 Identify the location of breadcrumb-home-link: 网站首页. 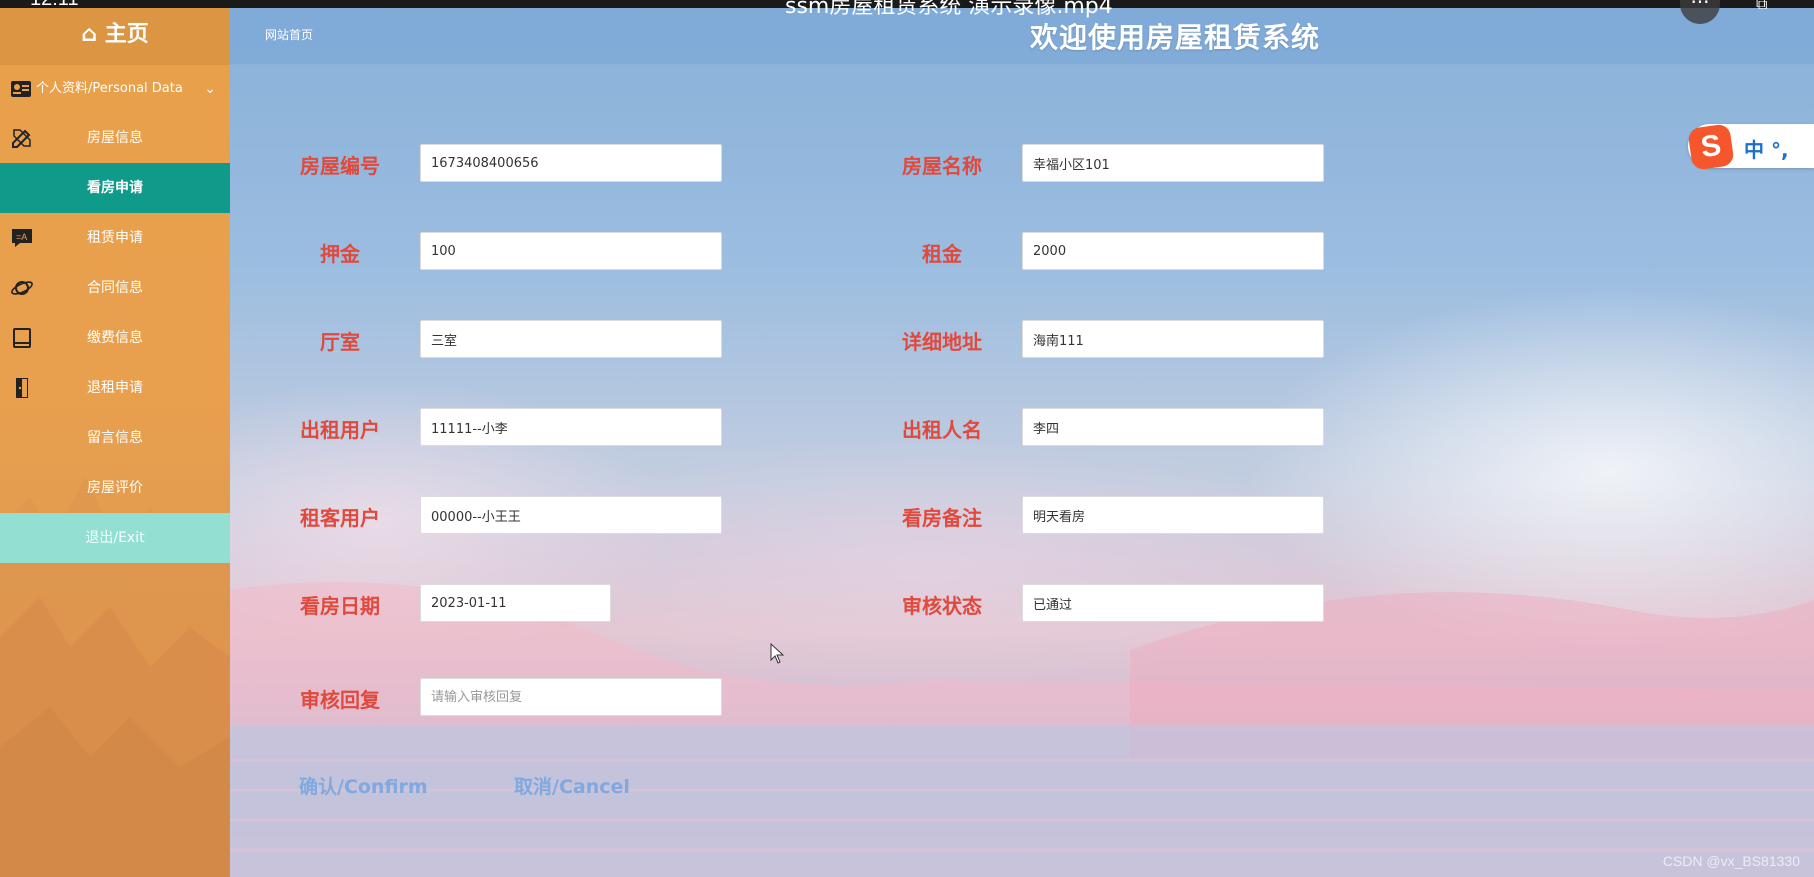
(289, 34).